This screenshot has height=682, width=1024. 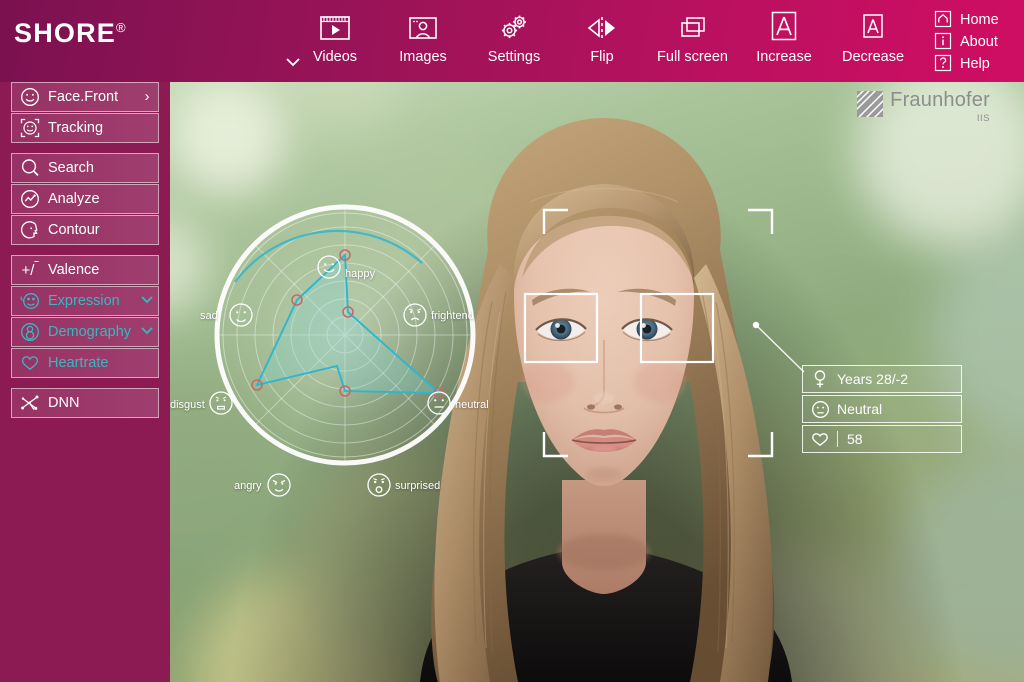 I want to click on result-row-age: Years 28/-2, so click(x=882, y=379).